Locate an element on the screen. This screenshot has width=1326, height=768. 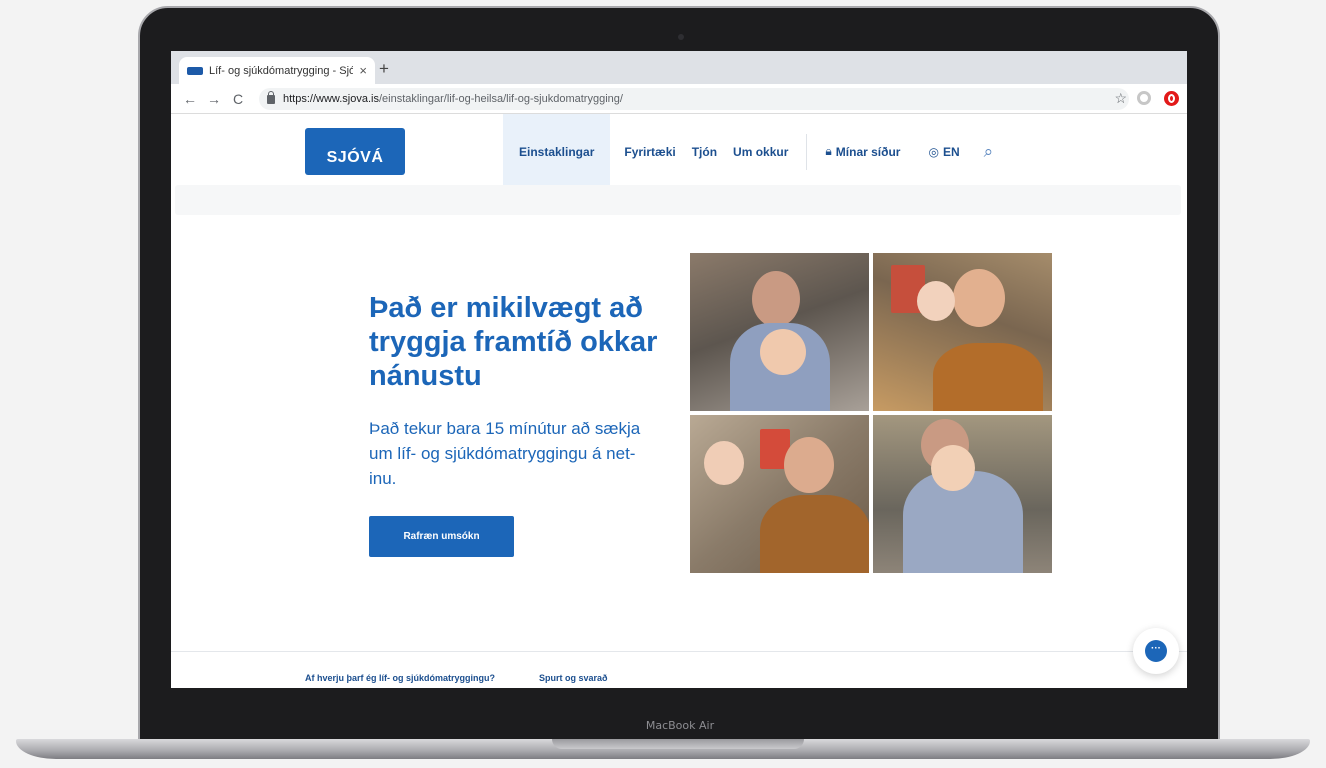
nav-language-label: EN is located at coordinates (951, 151).